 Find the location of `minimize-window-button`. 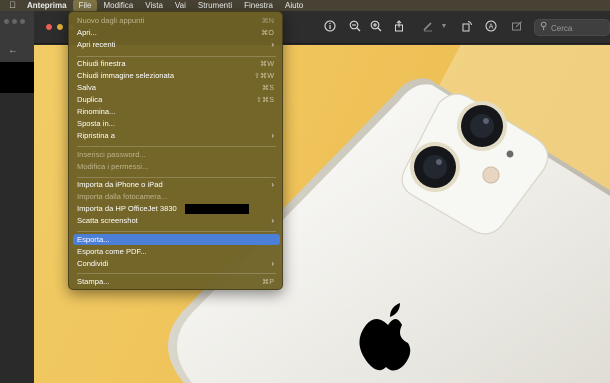

minimize-window-button is located at coordinates (60, 27).